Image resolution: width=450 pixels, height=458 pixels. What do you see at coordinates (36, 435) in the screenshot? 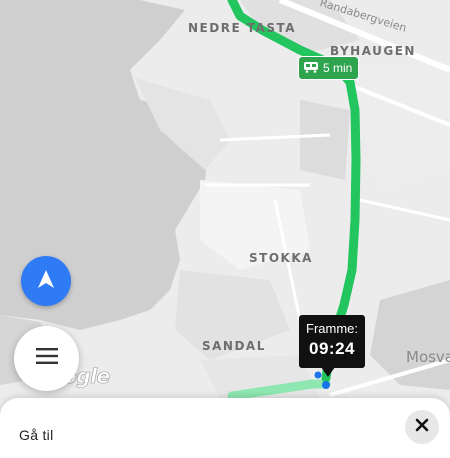
I see `sheet-title: Gå til` at bounding box center [36, 435].